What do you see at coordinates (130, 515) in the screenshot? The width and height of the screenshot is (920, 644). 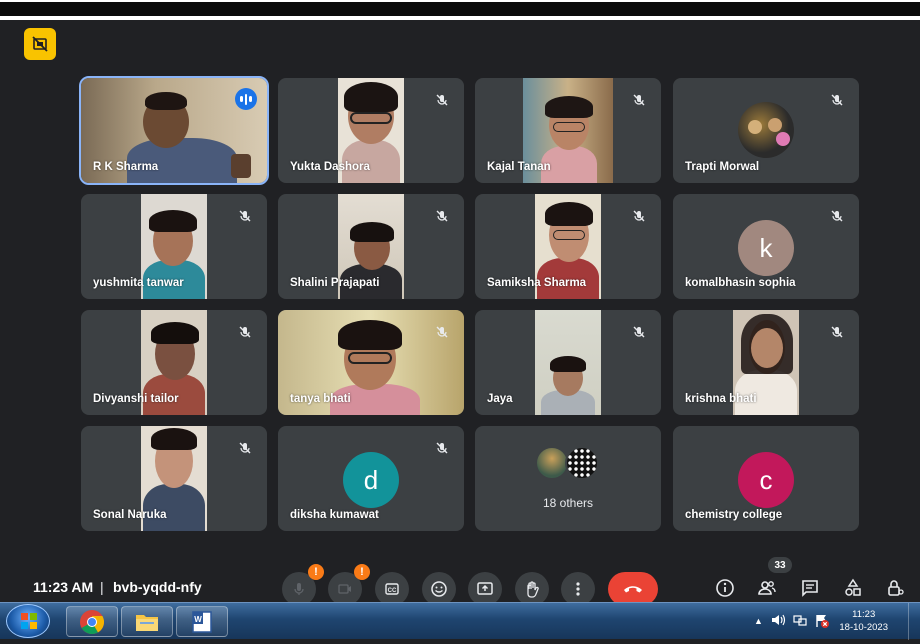 I see `participant-name: Sonal Naruka` at bounding box center [130, 515].